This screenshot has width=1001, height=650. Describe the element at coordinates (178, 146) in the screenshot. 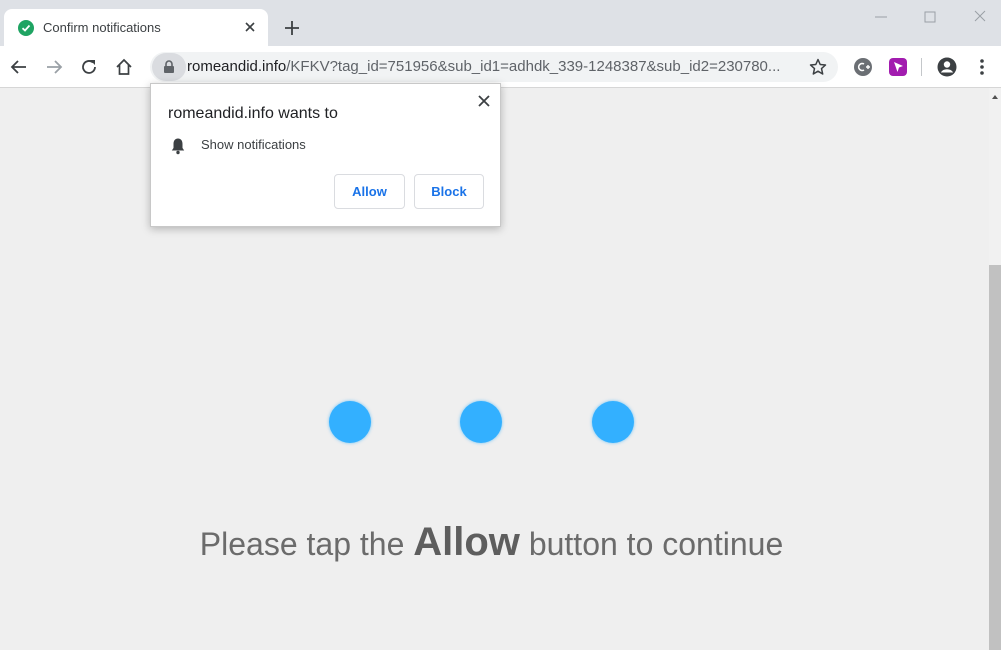

I see `bell-icon` at that location.